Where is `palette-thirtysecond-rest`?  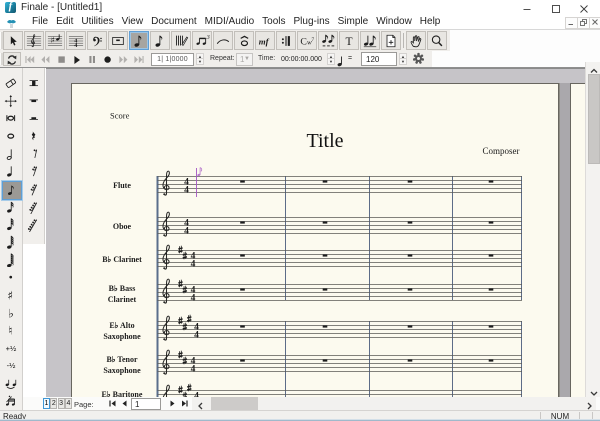 palette-thirtysecond-rest is located at coordinates (34, 189).